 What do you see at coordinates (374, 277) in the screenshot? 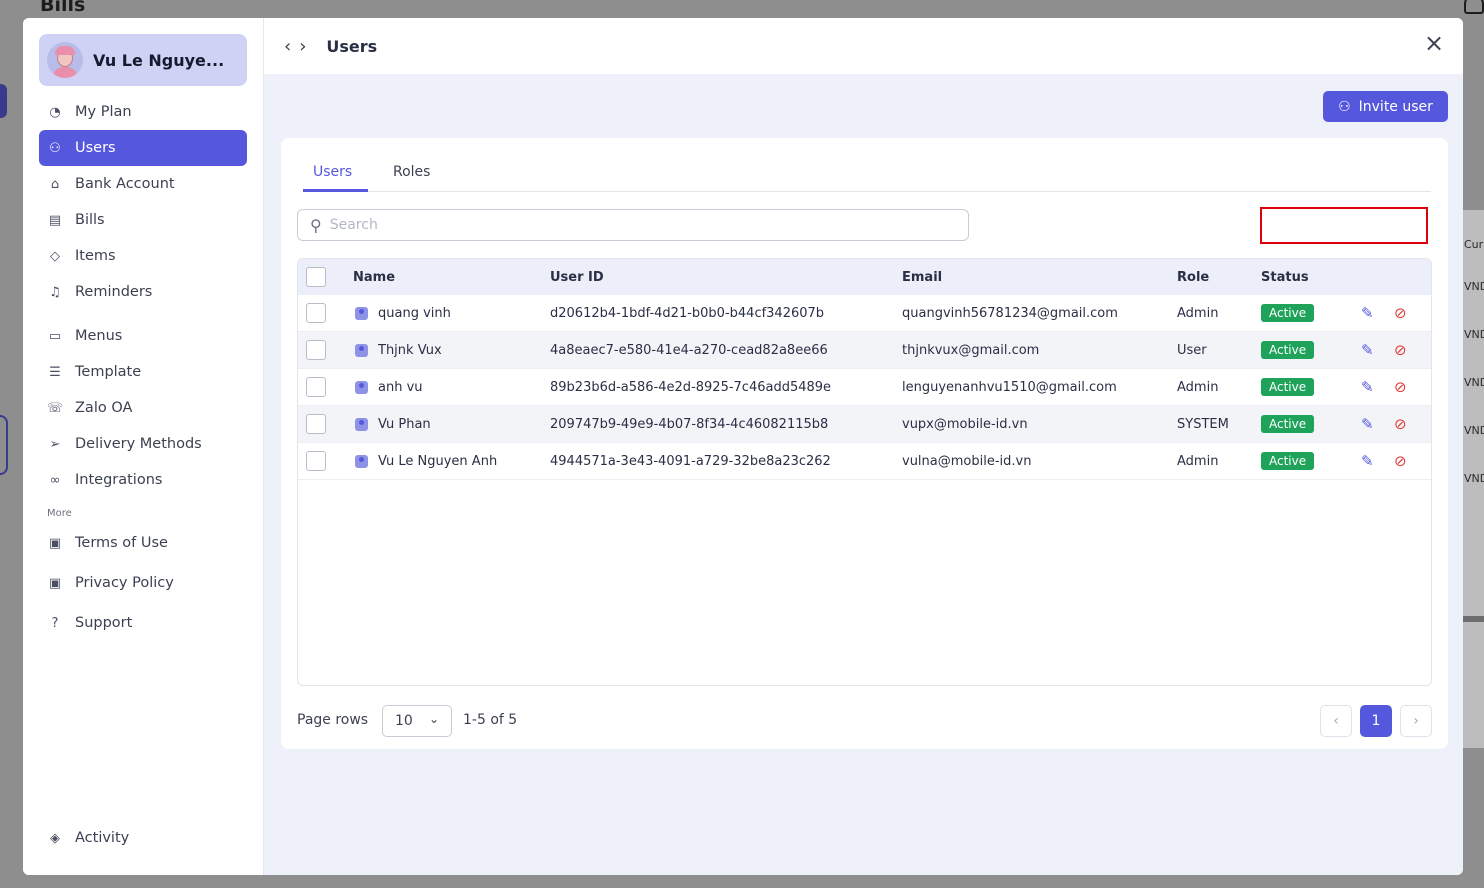
I see `column-header-name: Name` at bounding box center [374, 277].